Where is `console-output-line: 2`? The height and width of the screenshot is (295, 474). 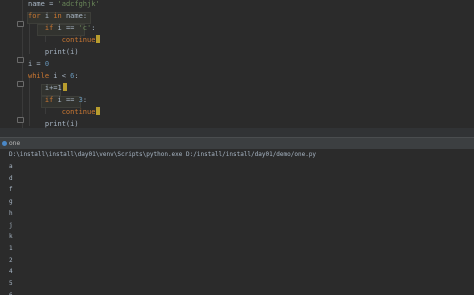 console-output-line: 2 is located at coordinates (11, 260).